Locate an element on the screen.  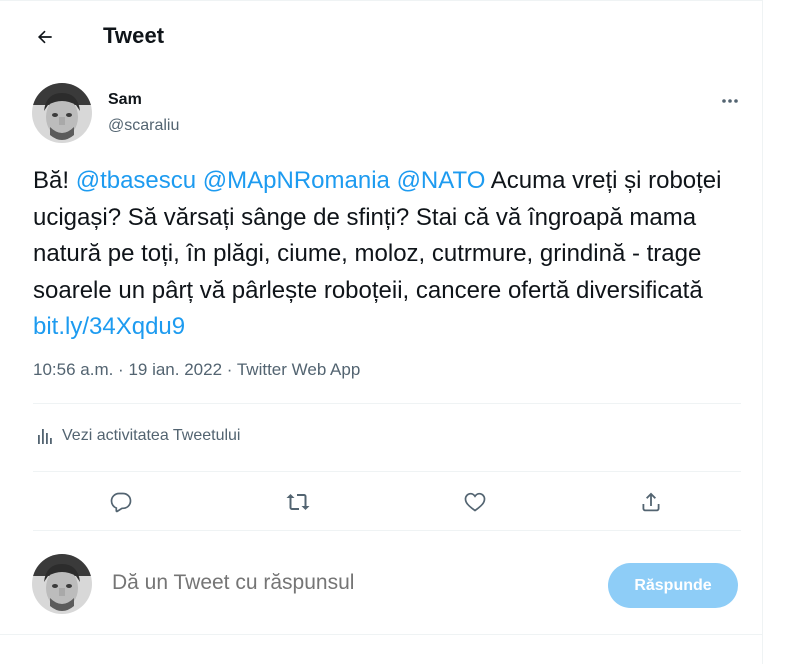
url-link: bit.ly/34Xqdu9 is located at coordinates (109, 326).